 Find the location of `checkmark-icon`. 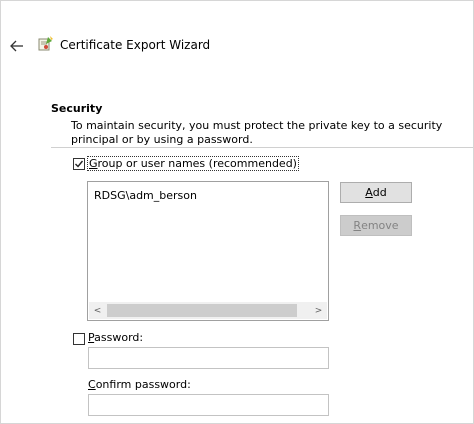

checkmark-icon is located at coordinates (79, 164).